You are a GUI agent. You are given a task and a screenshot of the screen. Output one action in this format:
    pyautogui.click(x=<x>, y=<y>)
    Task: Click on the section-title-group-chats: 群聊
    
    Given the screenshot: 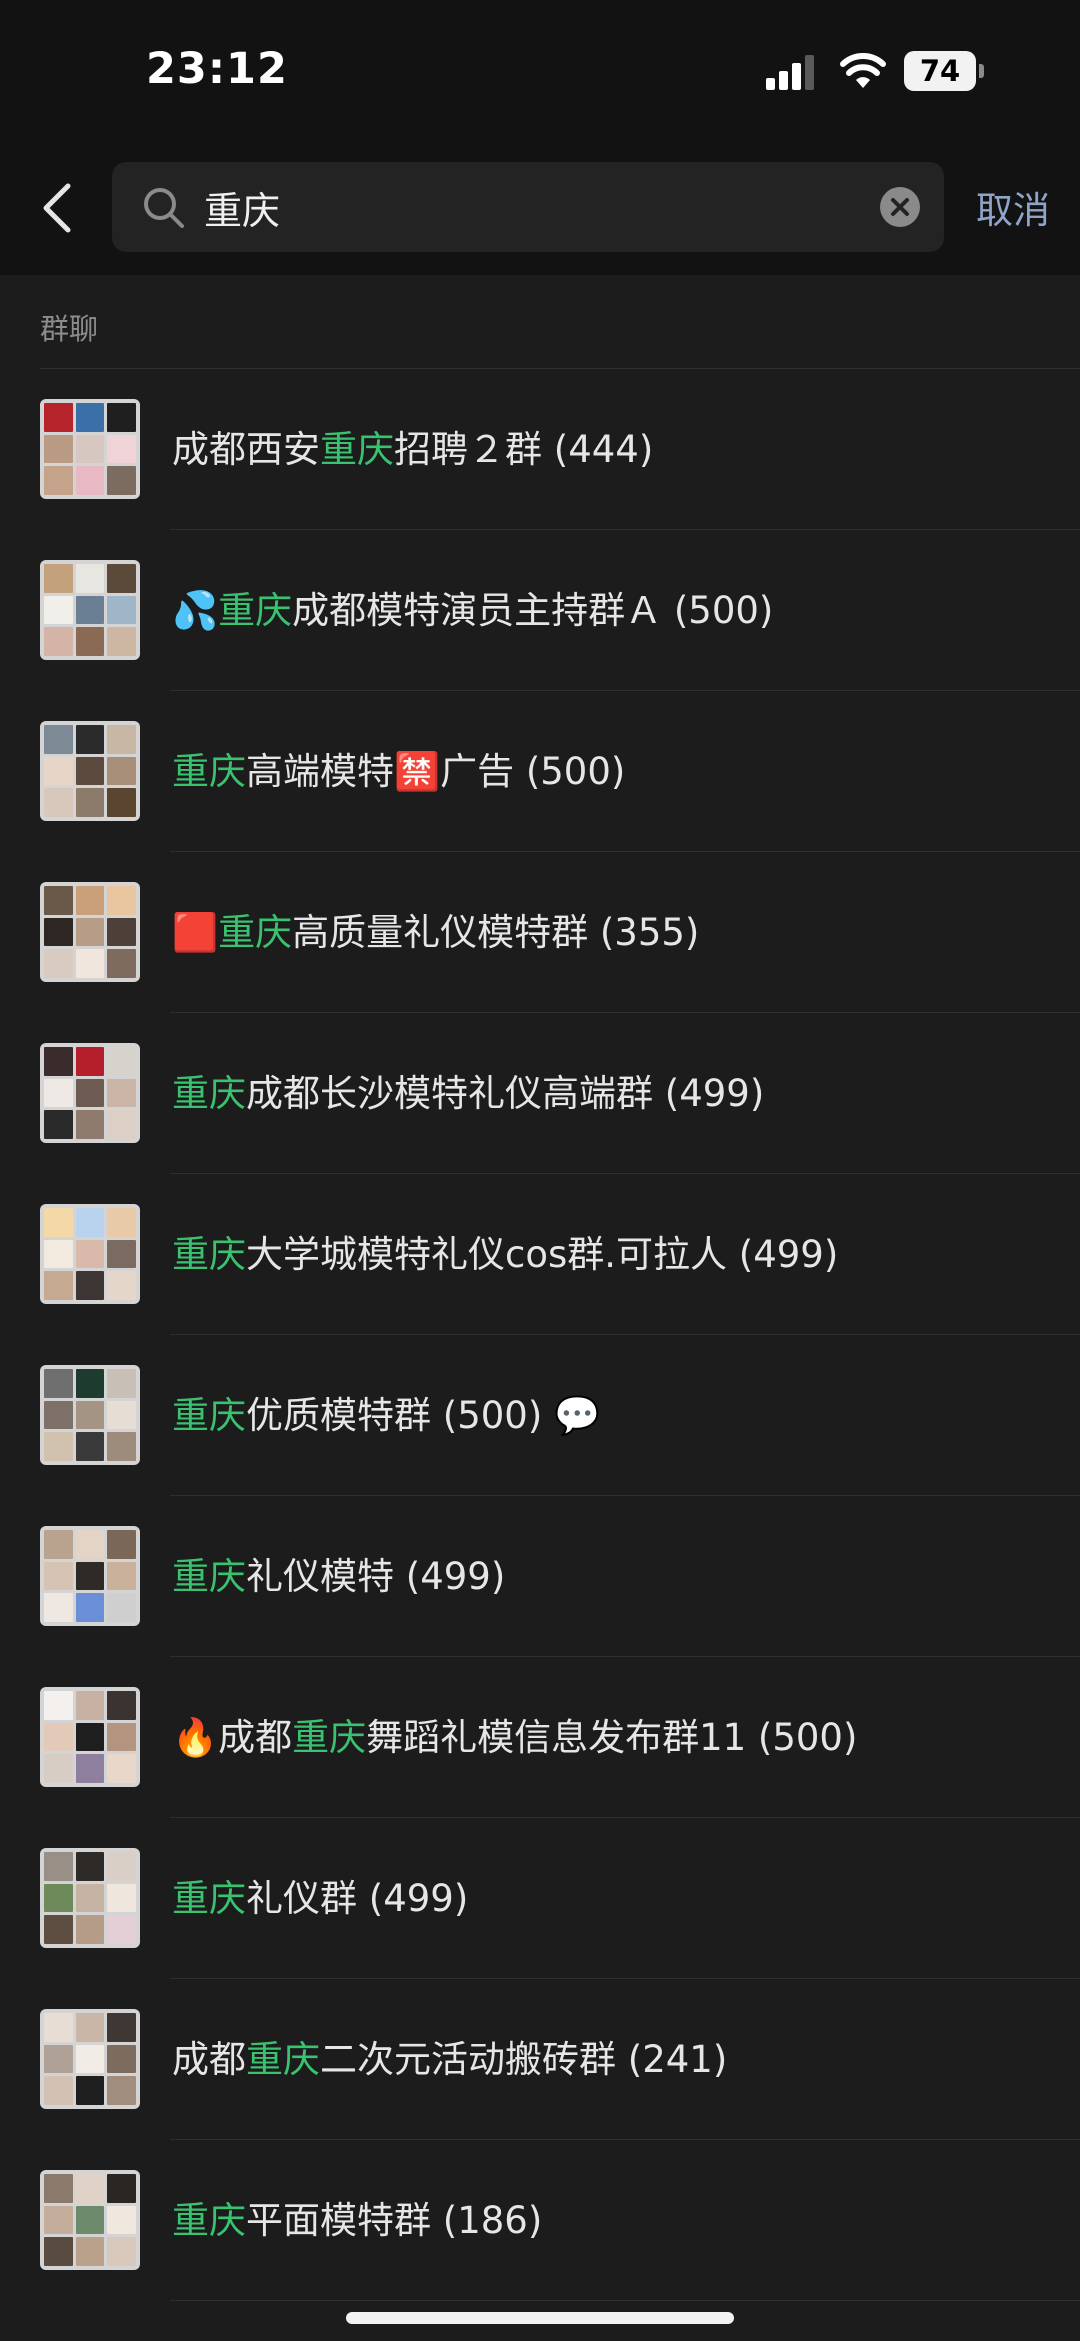 What is the action you would take?
    pyautogui.click(x=69, y=329)
    